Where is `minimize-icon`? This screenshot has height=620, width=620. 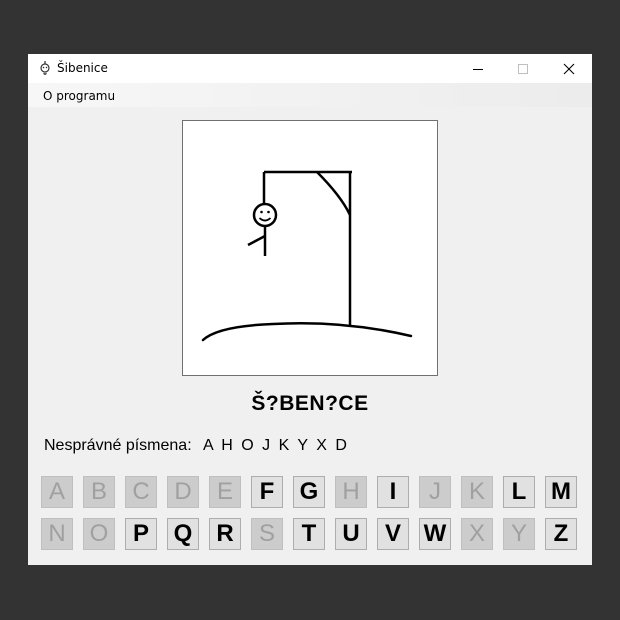
minimize-icon is located at coordinates (478, 69).